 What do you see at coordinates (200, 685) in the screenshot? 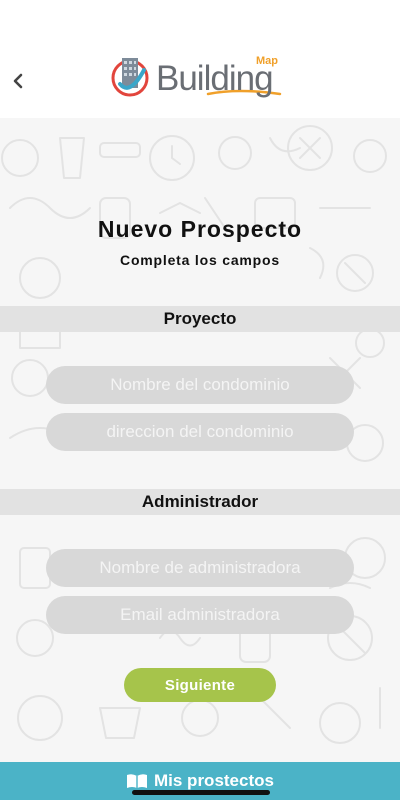
I see `next-button: Siguiente` at bounding box center [200, 685].